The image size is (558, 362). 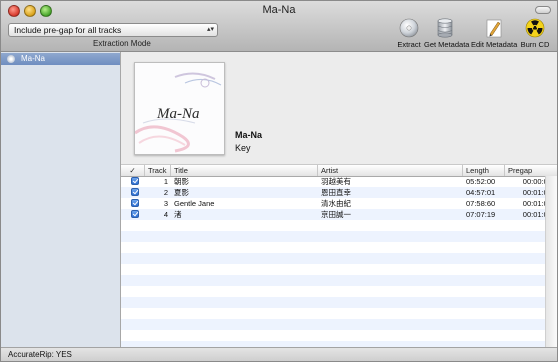 I want to click on track-length: 04:57:01, so click(x=481, y=192).